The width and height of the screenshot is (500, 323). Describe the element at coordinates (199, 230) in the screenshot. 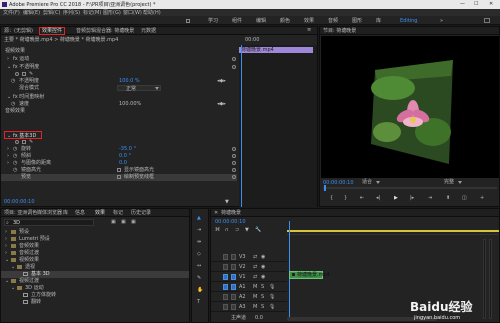

I see `track-select-tool-icon: ⇥` at that location.